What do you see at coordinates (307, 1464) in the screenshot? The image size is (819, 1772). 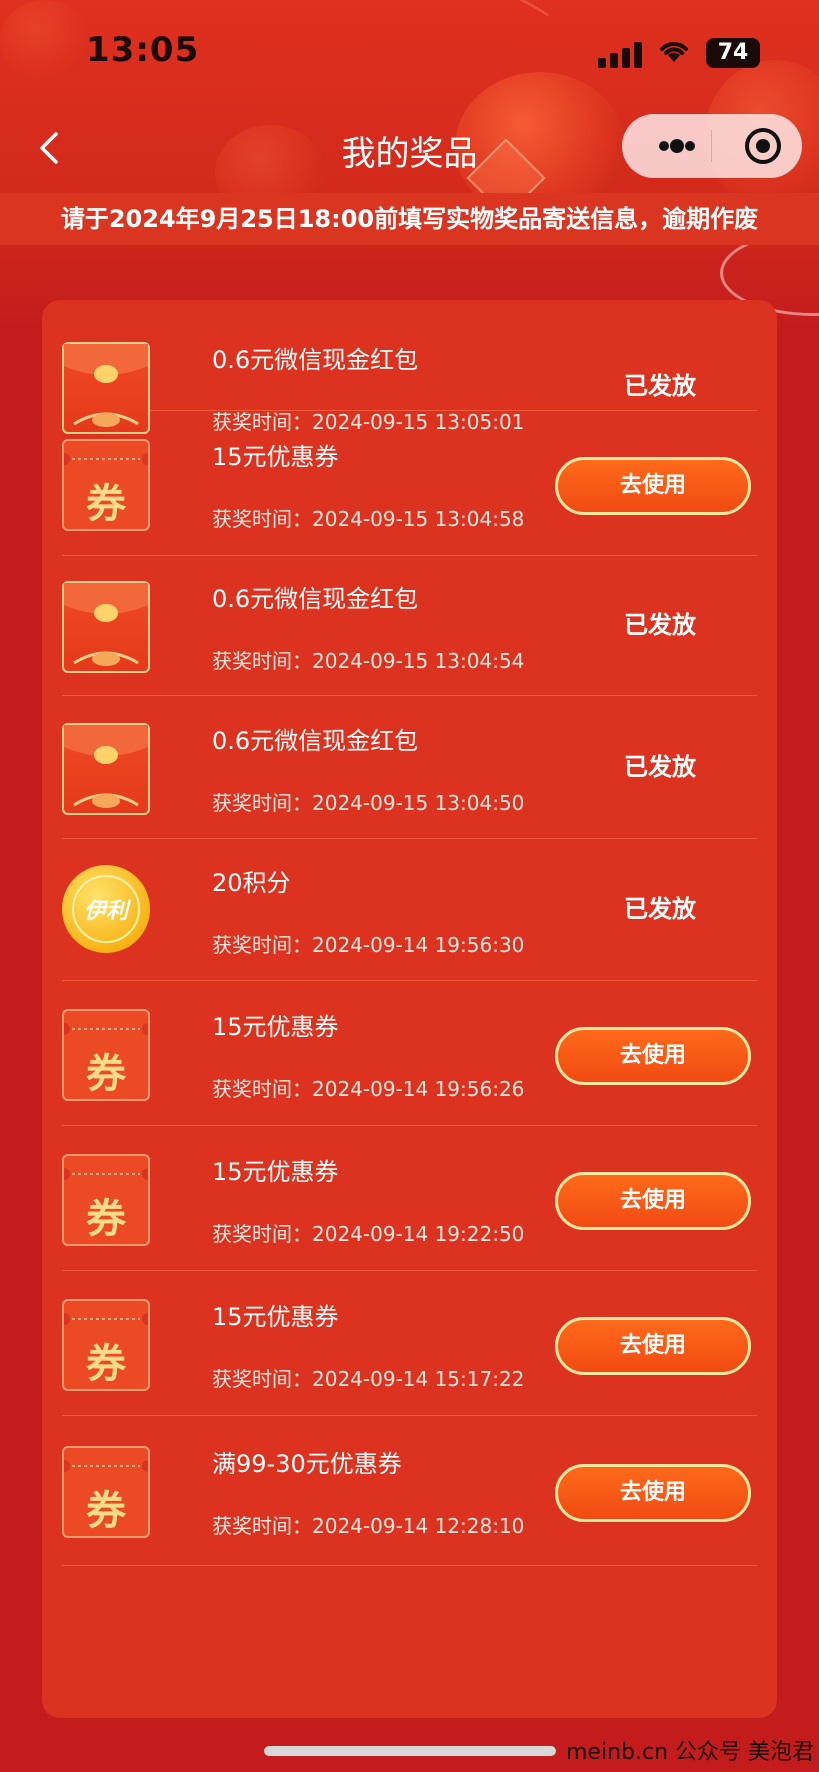 I see `prize-name: 满99-30元优惠券` at bounding box center [307, 1464].